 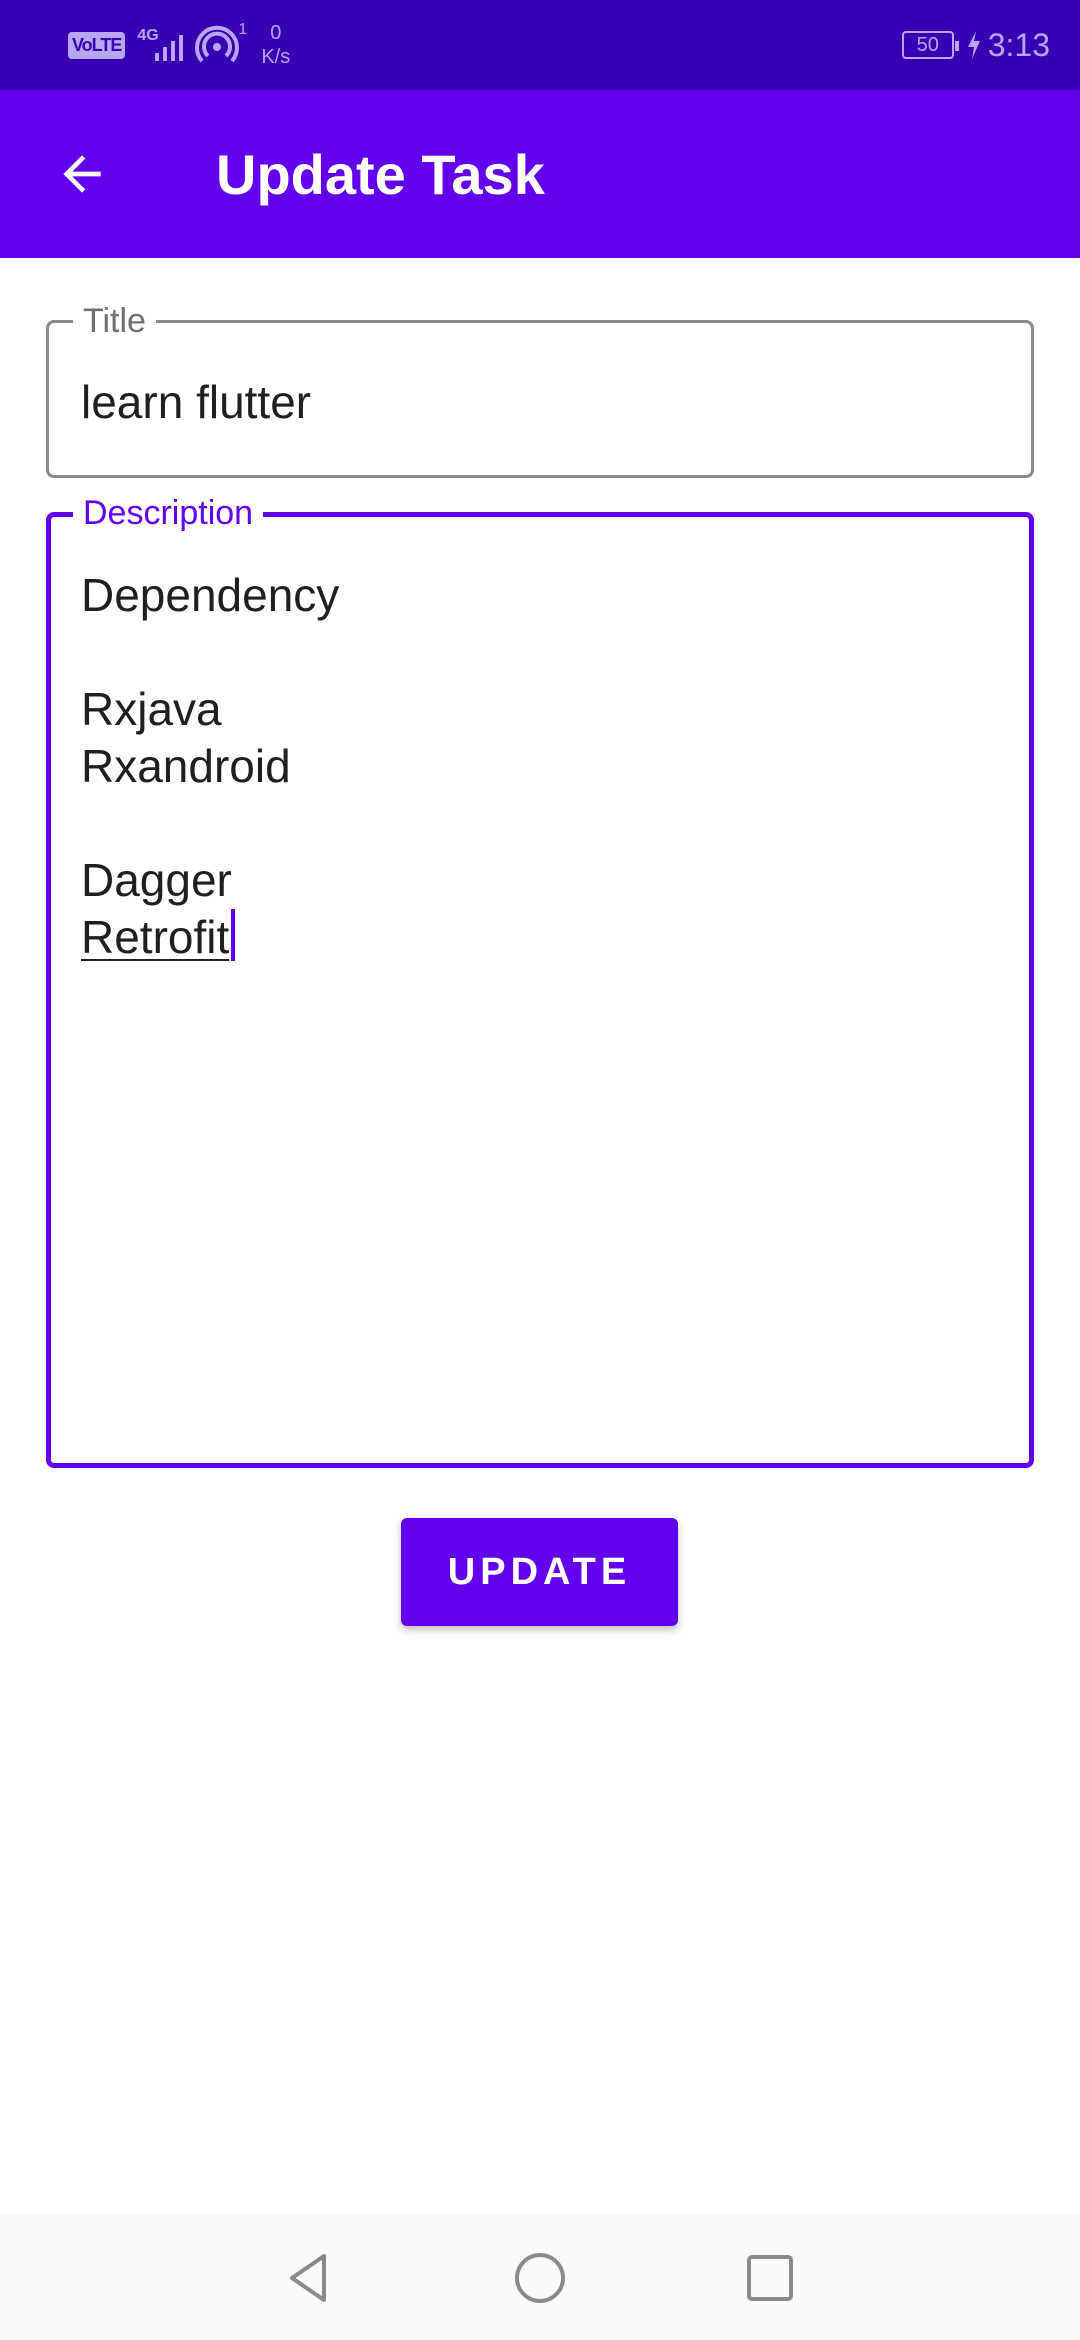 I want to click on signal-icon: 4G, so click(x=161, y=45).